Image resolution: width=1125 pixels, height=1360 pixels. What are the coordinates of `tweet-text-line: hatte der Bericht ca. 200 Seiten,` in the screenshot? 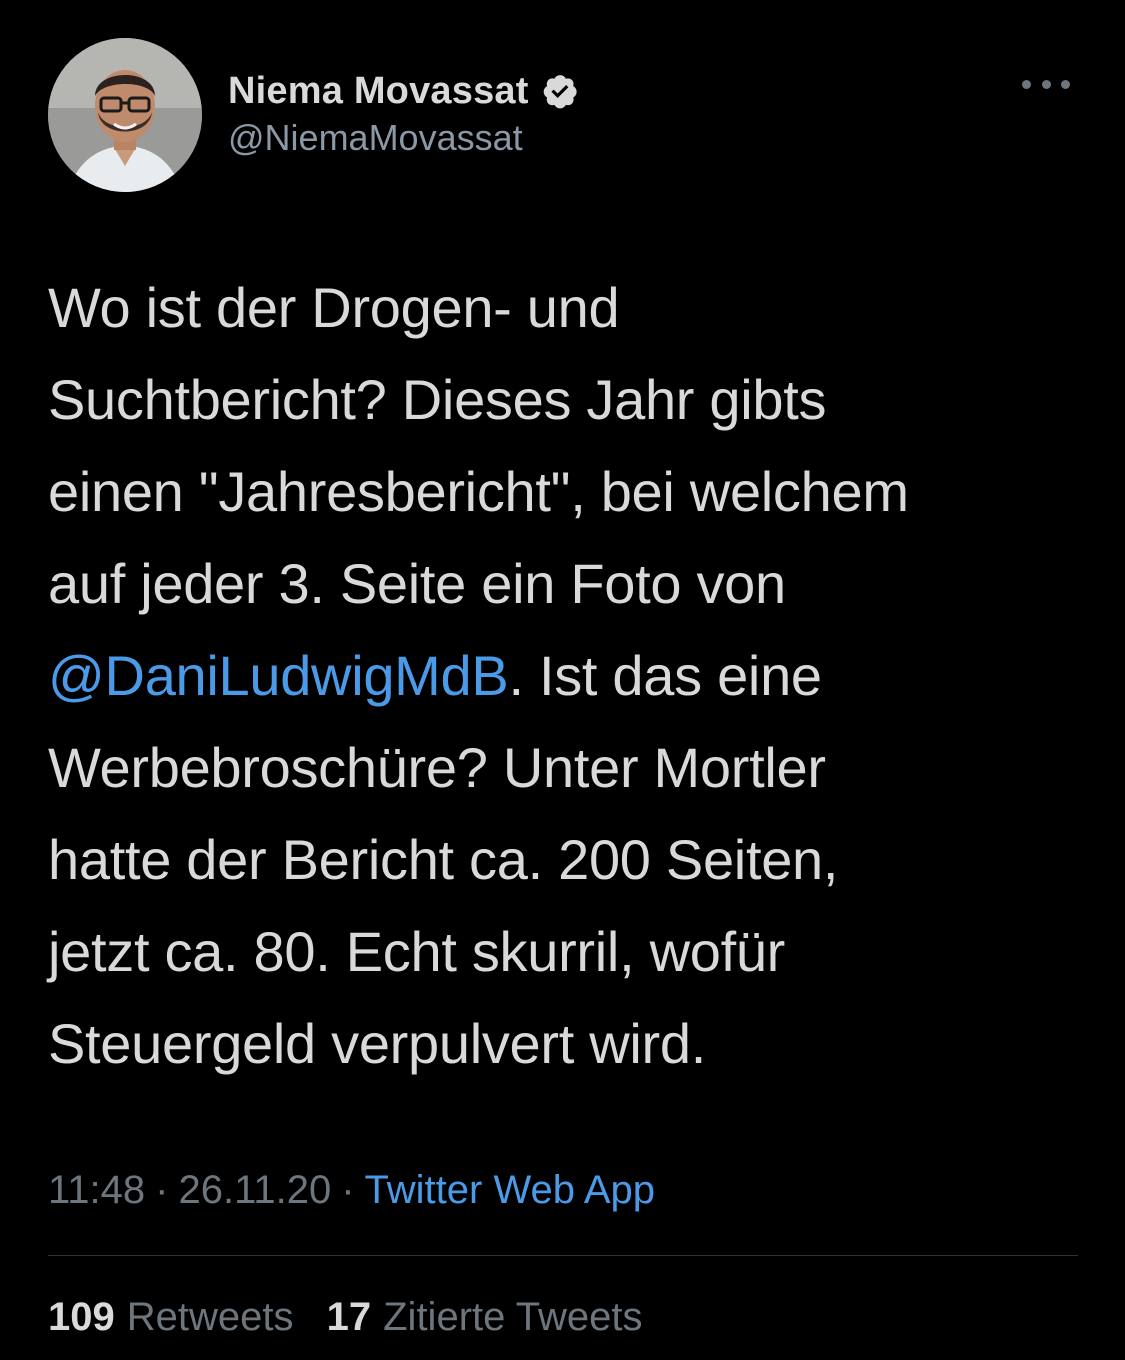 It's located at (563, 860).